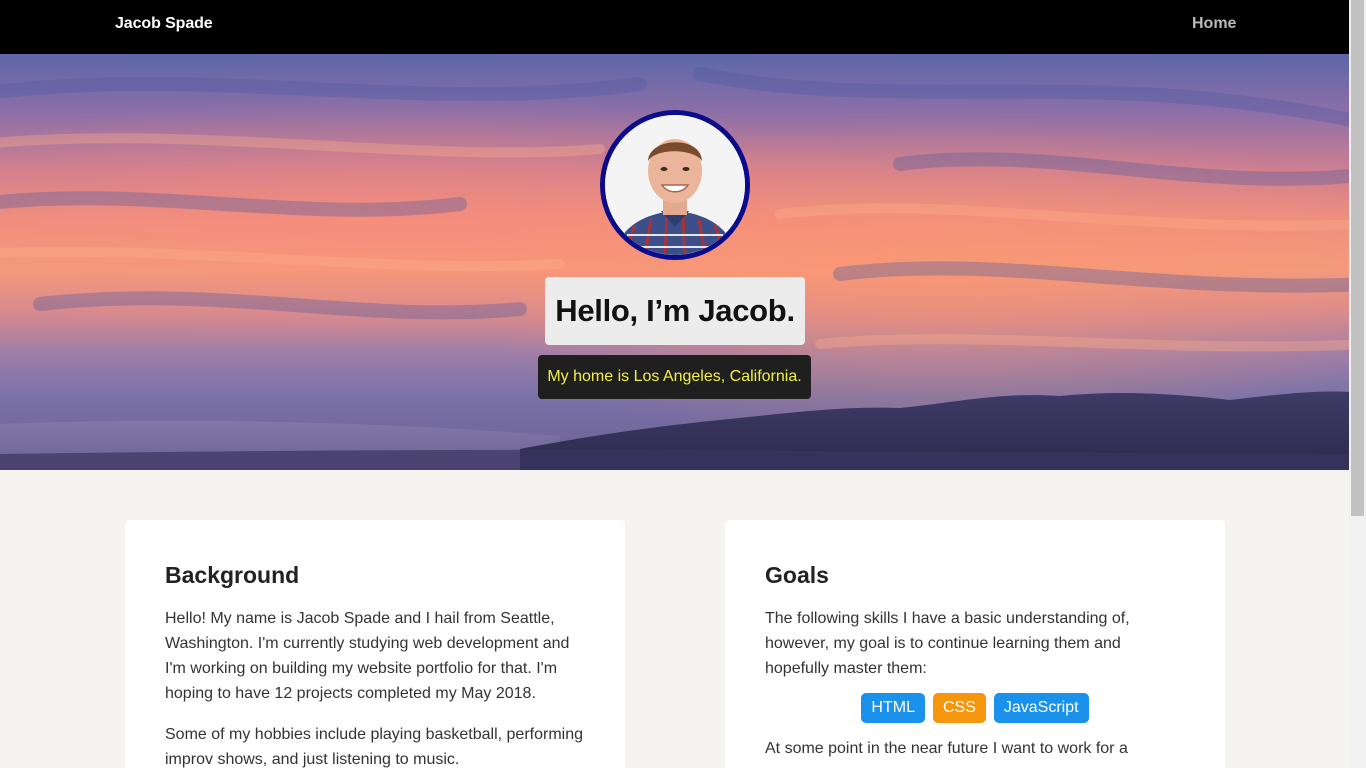 This screenshot has width=1366, height=768. What do you see at coordinates (893, 708) in the screenshot?
I see `skill-badge-html: HTML` at bounding box center [893, 708].